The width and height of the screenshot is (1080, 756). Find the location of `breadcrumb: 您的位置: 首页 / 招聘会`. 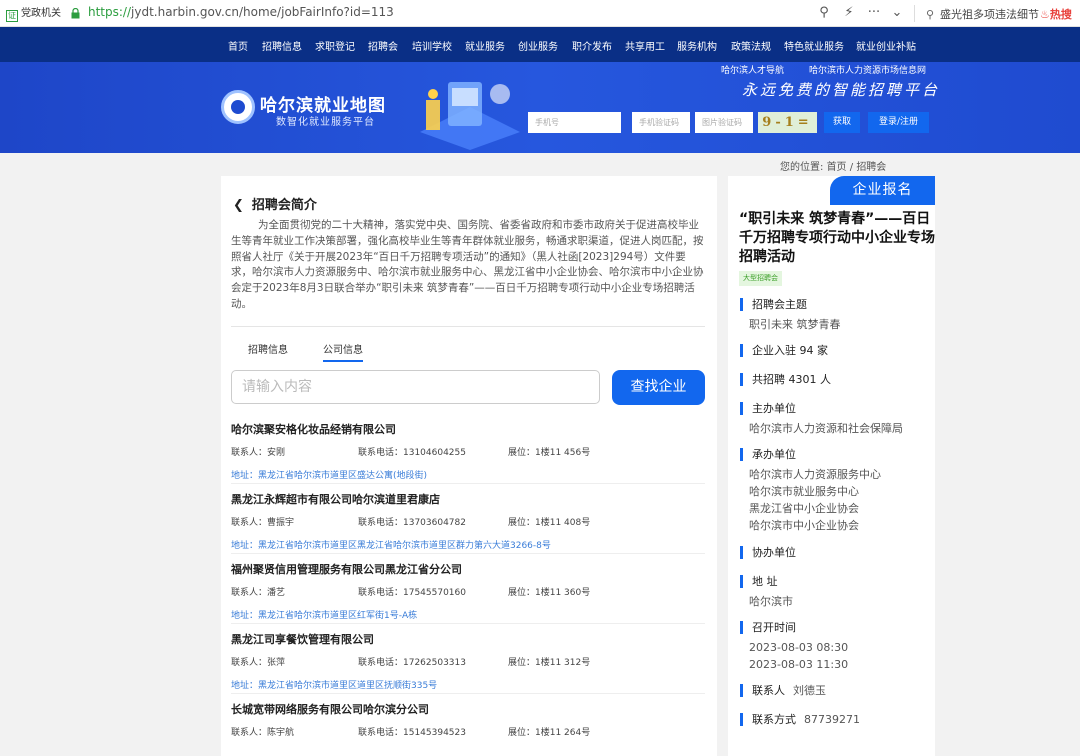

breadcrumb: 您的位置: 首页 / 招聘会 is located at coordinates (833, 167).